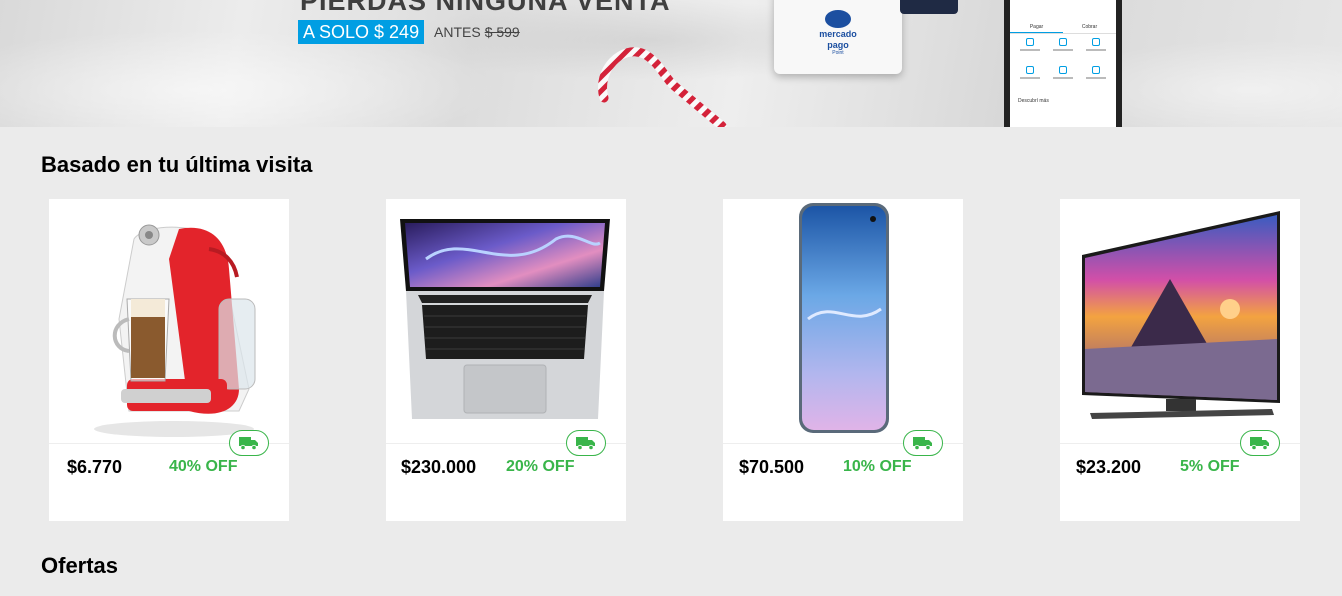  Describe the element at coordinates (502, 32) in the screenshot. I see `before-price: $ 599` at that location.